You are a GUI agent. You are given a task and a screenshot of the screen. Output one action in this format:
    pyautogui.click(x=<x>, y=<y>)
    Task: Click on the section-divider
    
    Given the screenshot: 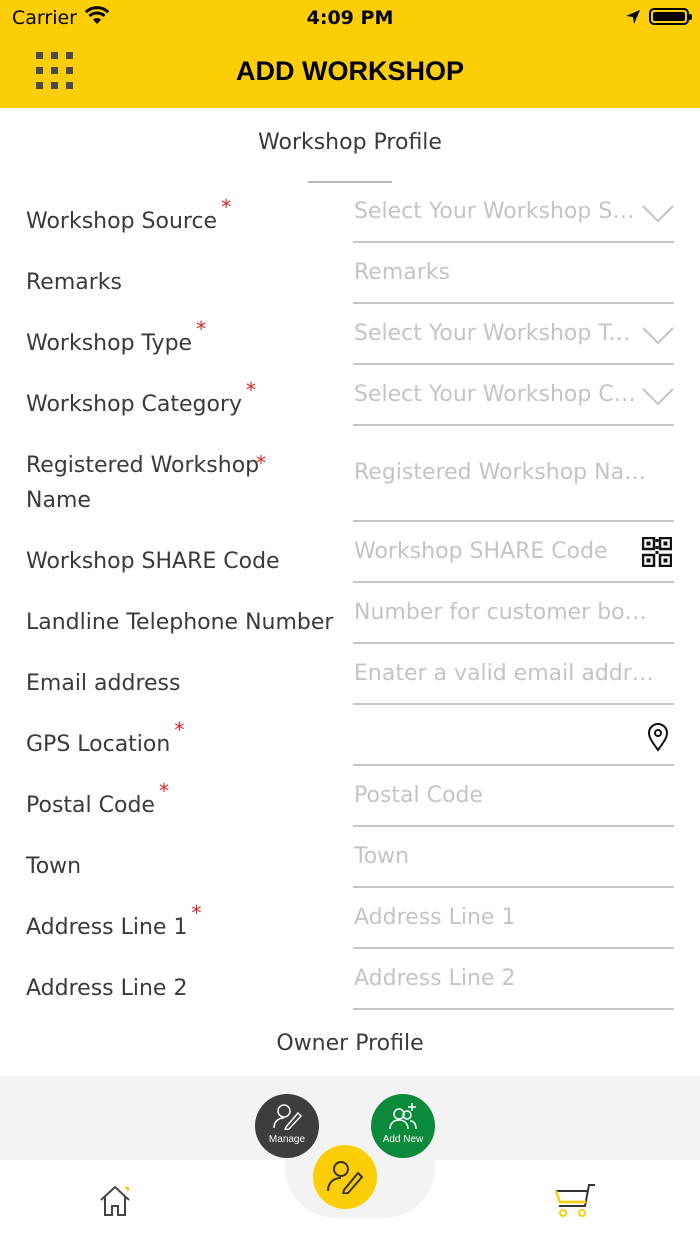 What is the action you would take?
    pyautogui.click(x=350, y=182)
    